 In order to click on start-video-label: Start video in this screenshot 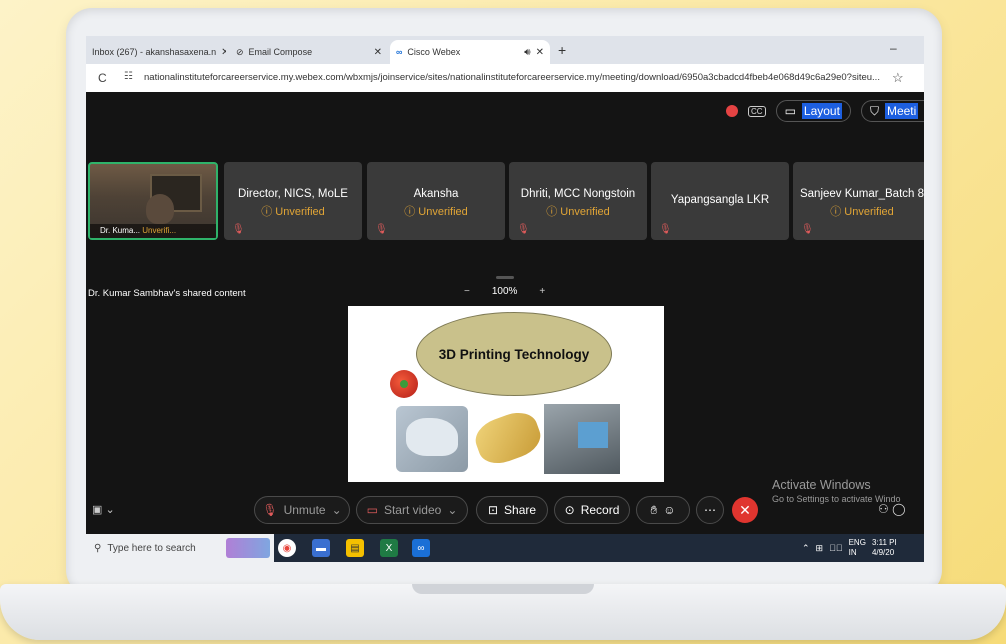, I will do `click(412, 510)`.